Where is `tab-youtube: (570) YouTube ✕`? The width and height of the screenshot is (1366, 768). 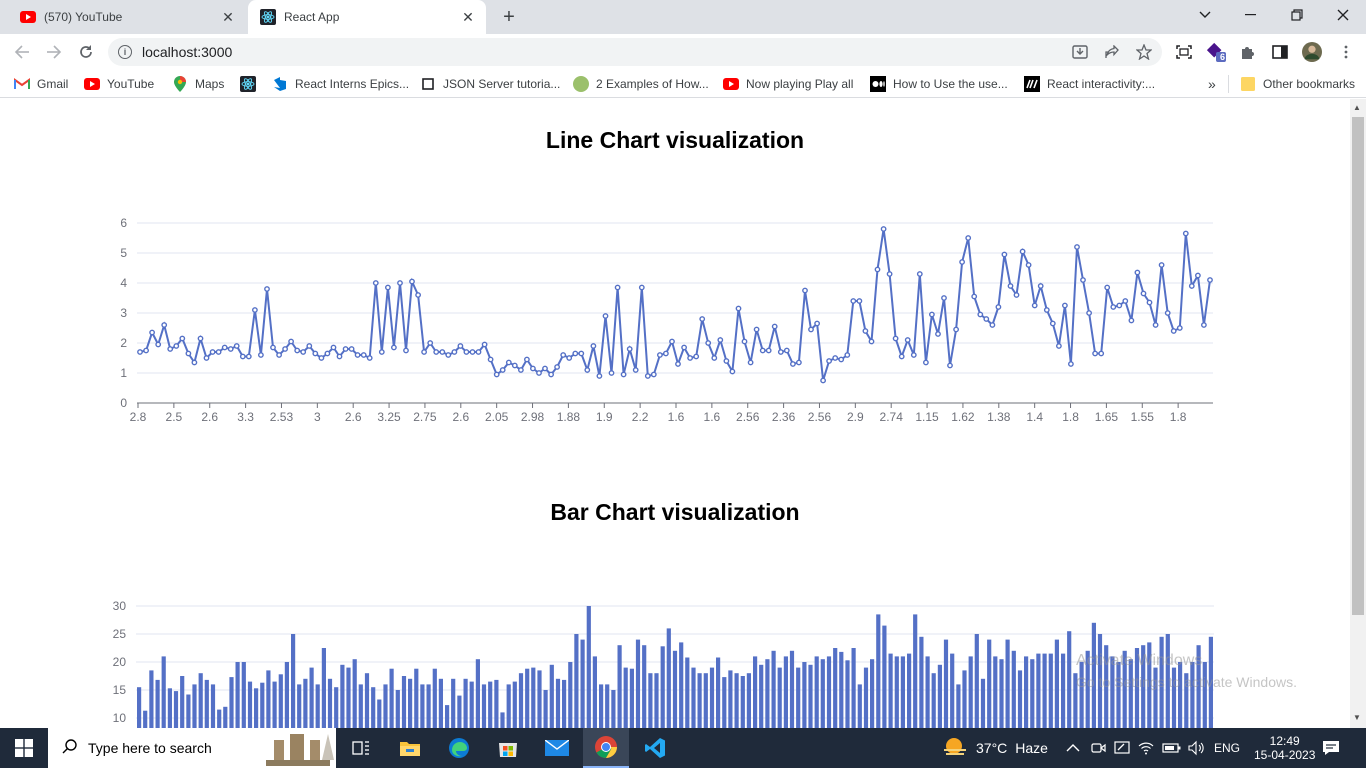
tab-youtube: (570) YouTube ✕ is located at coordinates (127, 17).